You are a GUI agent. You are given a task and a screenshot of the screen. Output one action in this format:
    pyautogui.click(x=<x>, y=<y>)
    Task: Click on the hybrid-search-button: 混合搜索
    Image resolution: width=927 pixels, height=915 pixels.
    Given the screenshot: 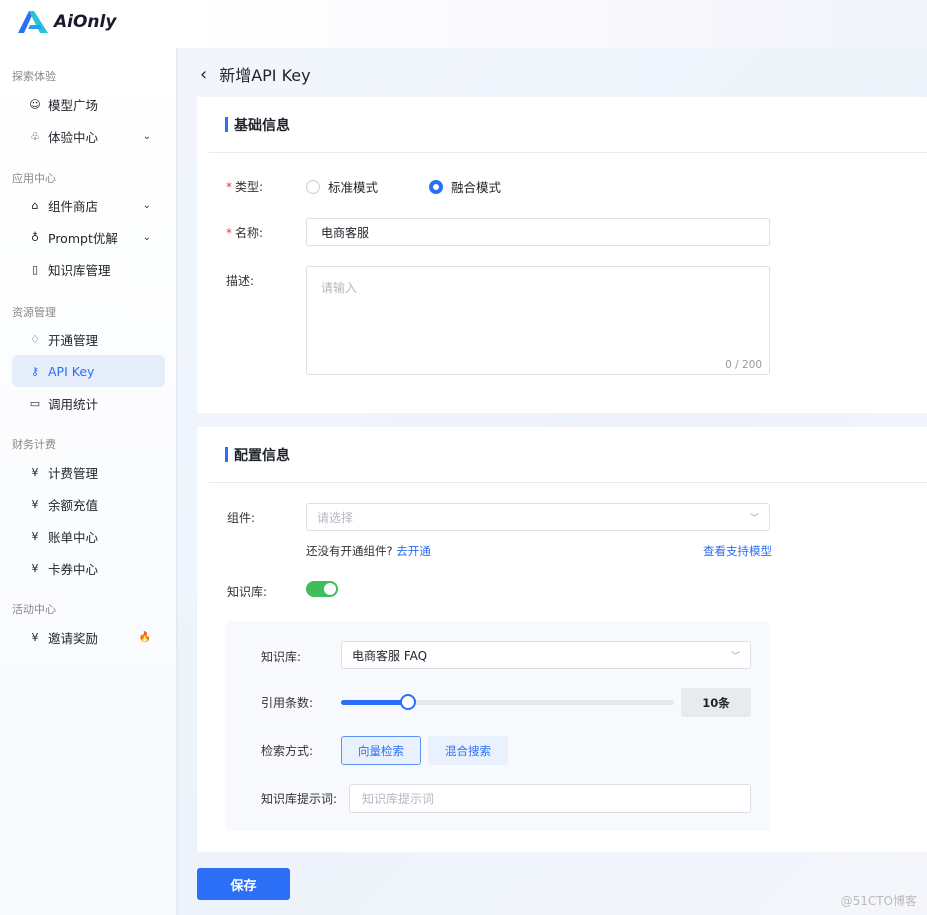 What is the action you would take?
    pyautogui.click(x=468, y=750)
    